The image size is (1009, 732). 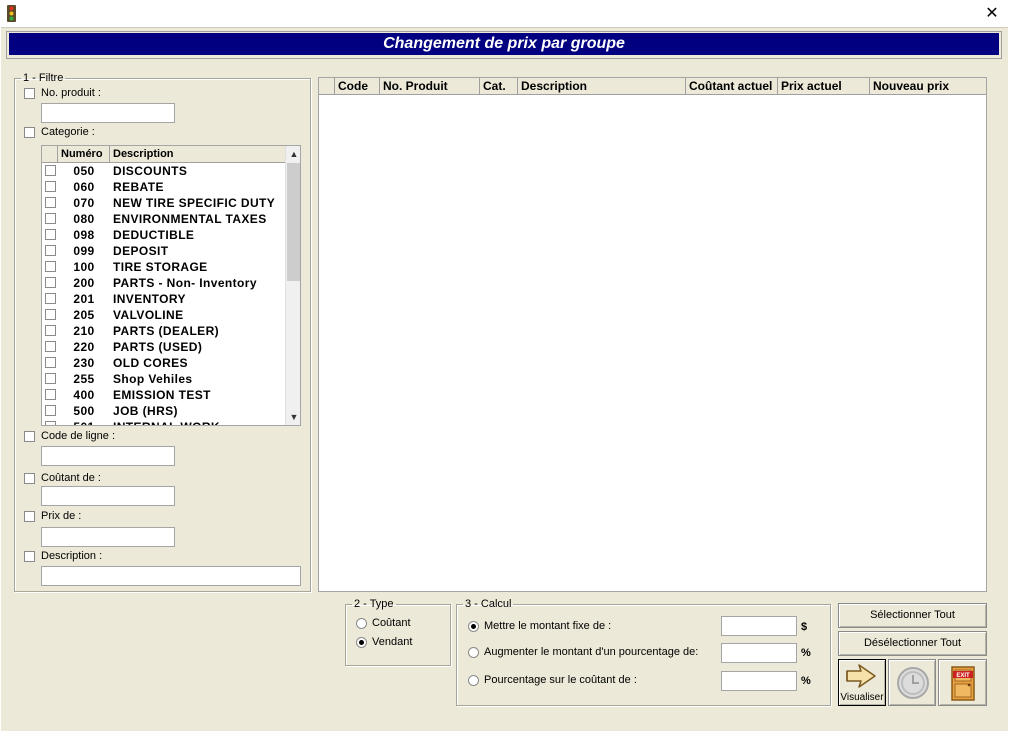 I want to click on category-number: 400, so click(x=84, y=395).